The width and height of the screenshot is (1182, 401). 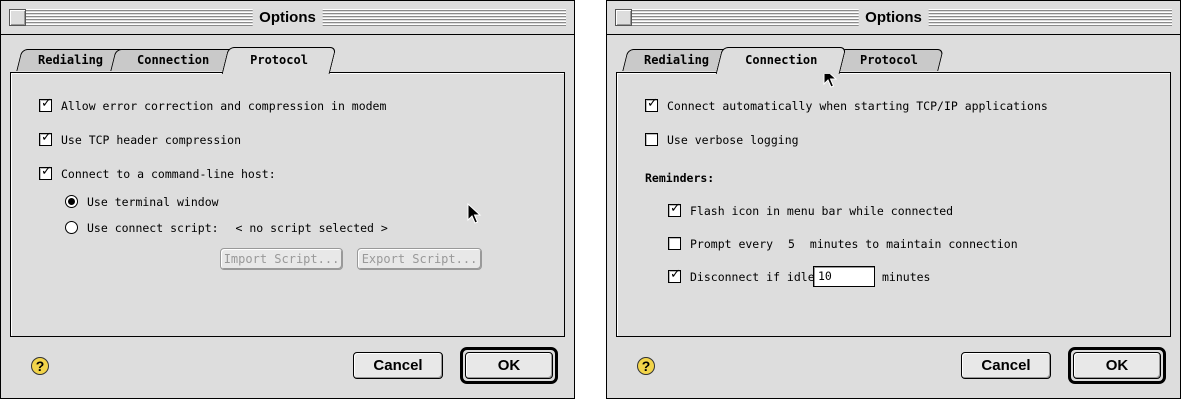 What do you see at coordinates (822, 211) in the screenshot?
I see `checkbox-label: Flash icon in menu bar while connected` at bounding box center [822, 211].